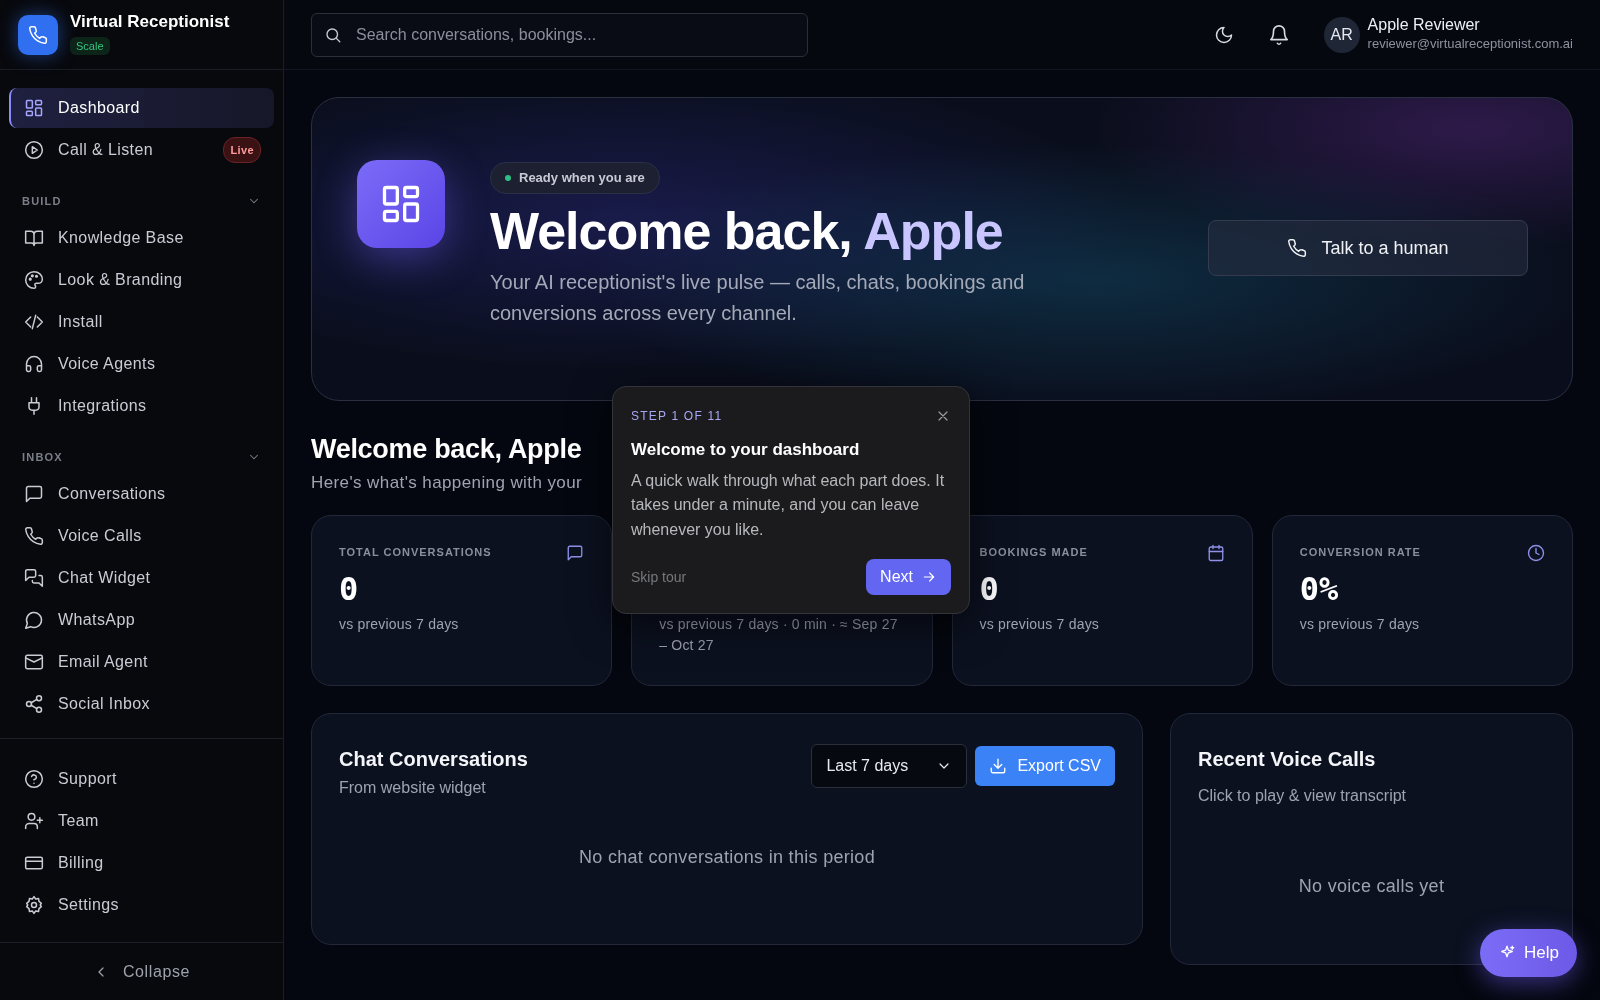  Describe the element at coordinates (333, 34) in the screenshot. I see `search-icon` at that location.